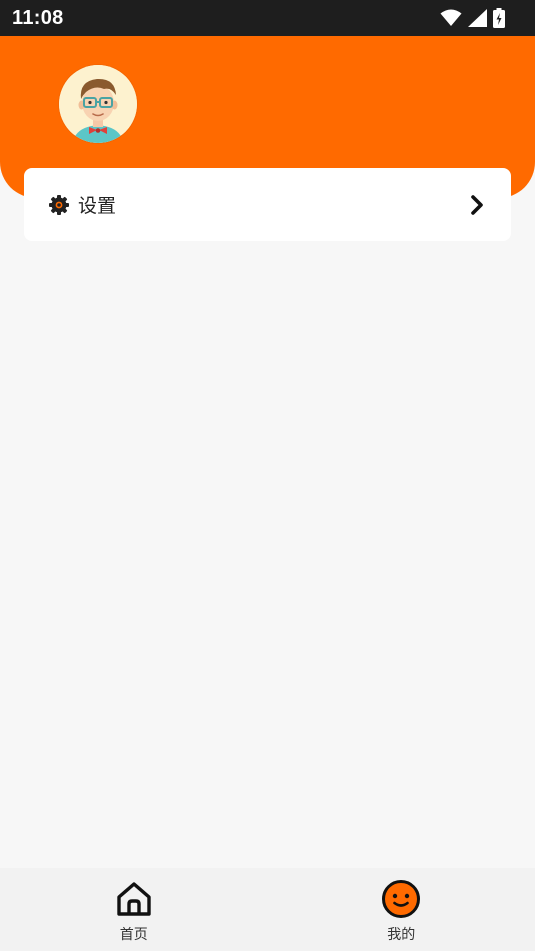  I want to click on smiley-face-icon, so click(401, 899).